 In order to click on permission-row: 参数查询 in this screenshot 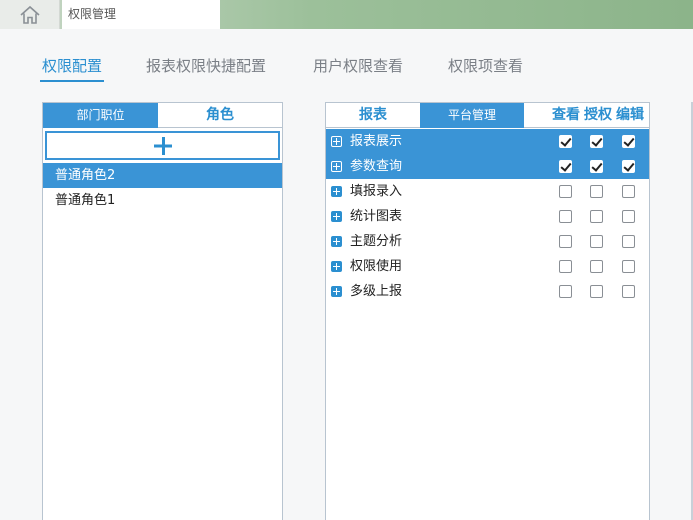, I will do `click(487, 166)`.